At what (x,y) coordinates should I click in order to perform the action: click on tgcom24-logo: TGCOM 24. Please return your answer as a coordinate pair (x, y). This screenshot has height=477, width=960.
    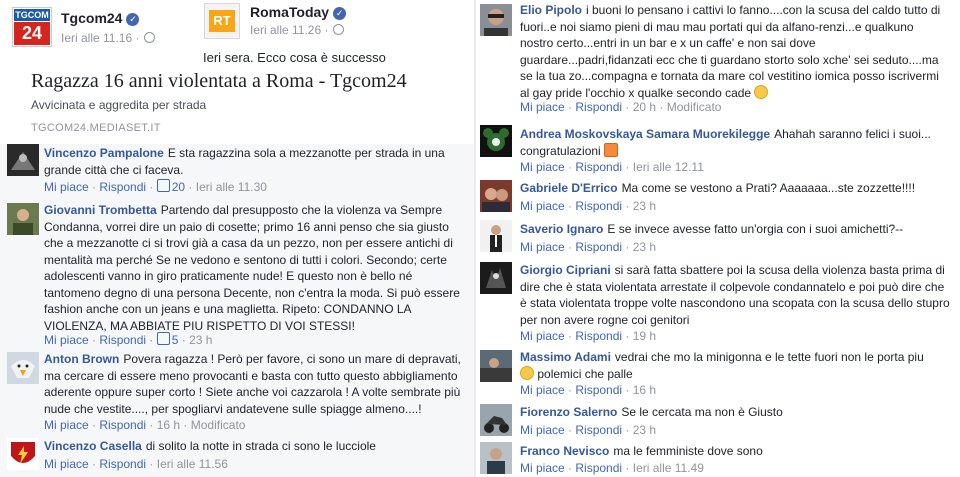
    Looking at the image, I should click on (32, 27).